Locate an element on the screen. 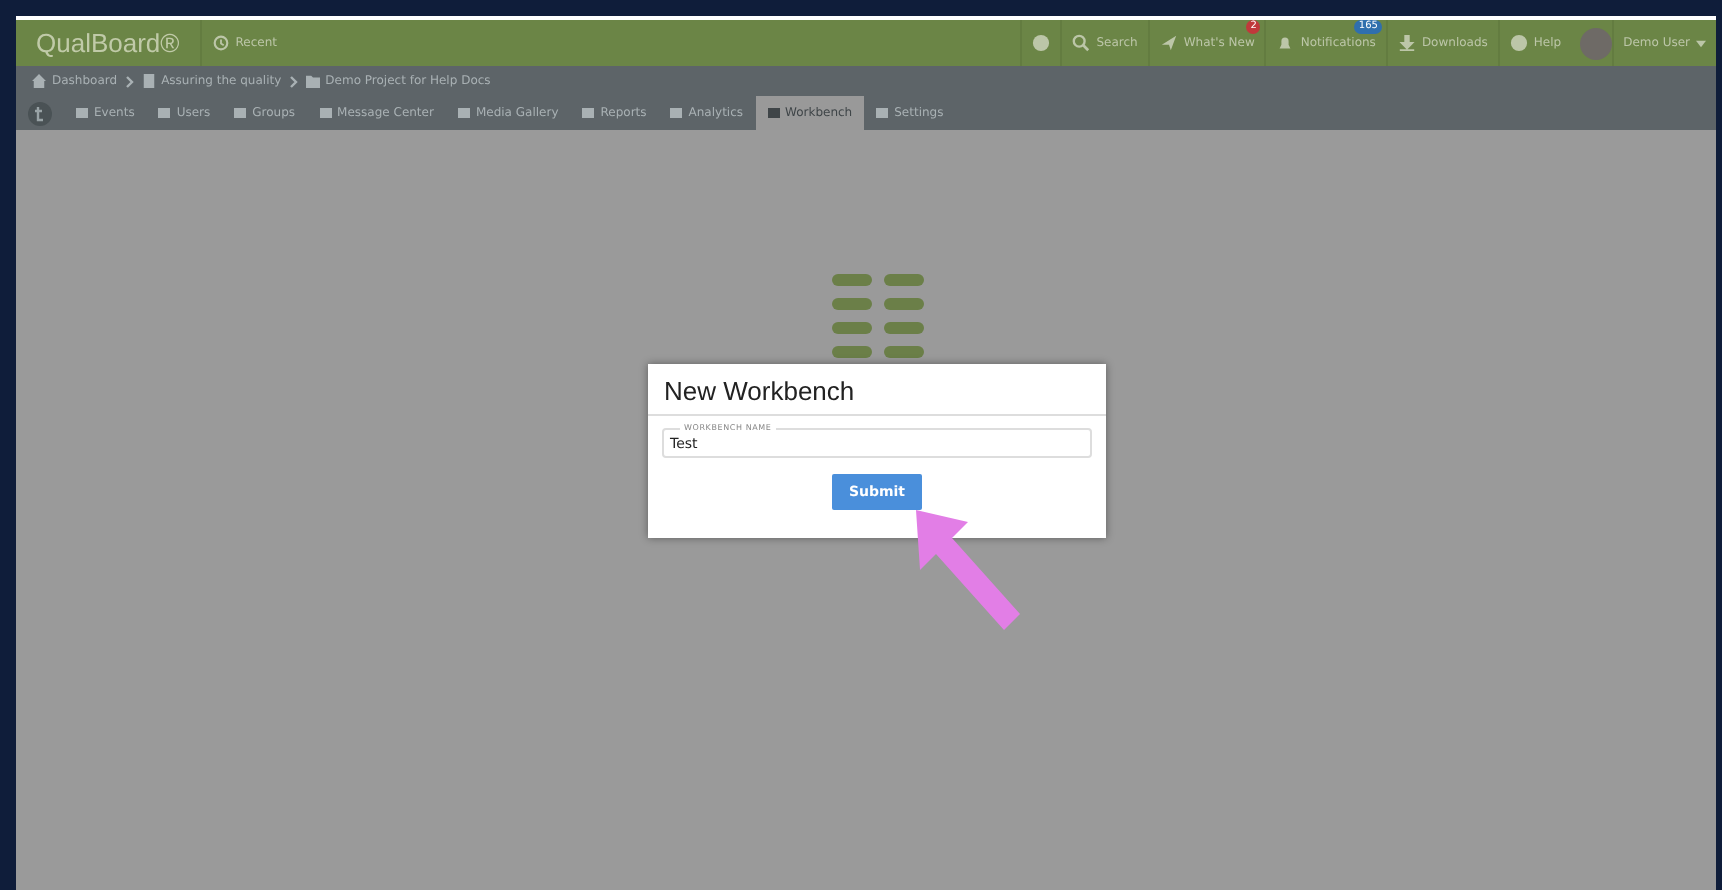  caret-icon is located at coordinates (1701, 43).